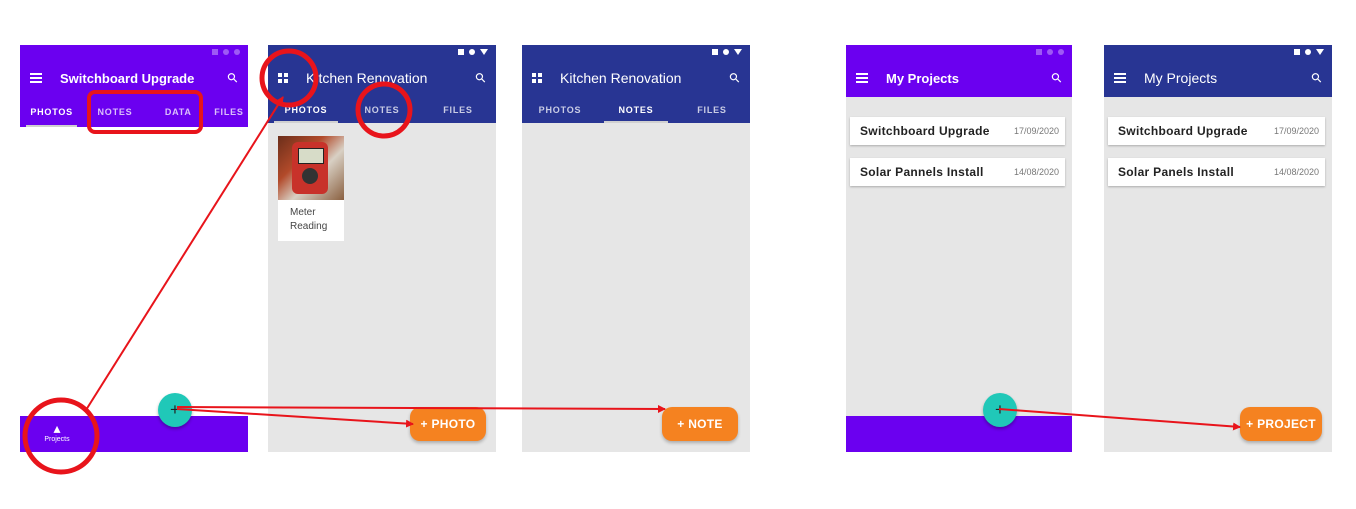  What do you see at coordinates (295, 418) in the screenshot?
I see `arrow-fab-to-photo` at bounding box center [295, 418].